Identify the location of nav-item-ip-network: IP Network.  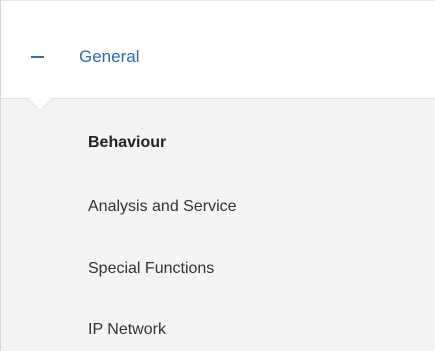
(127, 330).